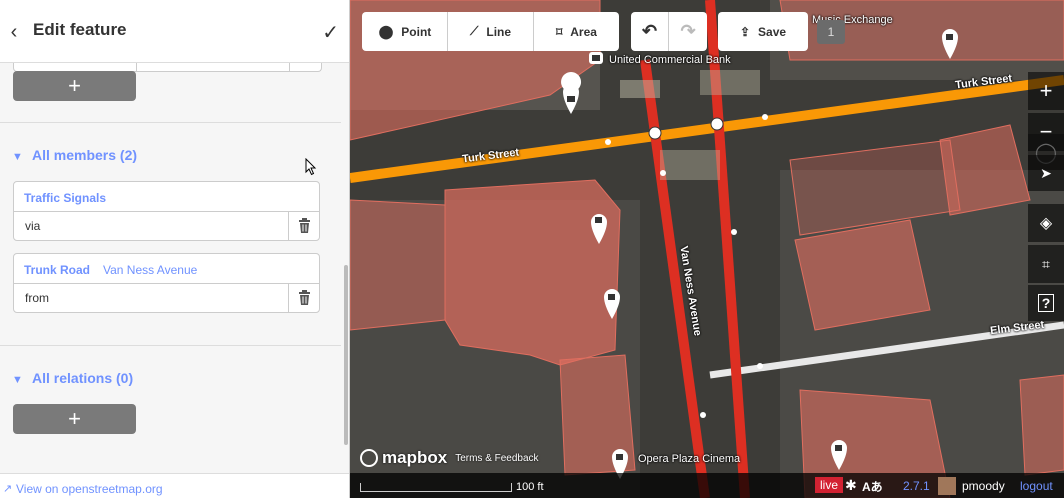 The height and width of the screenshot is (499, 1064). I want to click on all-members-label: All members (2), so click(85, 155).